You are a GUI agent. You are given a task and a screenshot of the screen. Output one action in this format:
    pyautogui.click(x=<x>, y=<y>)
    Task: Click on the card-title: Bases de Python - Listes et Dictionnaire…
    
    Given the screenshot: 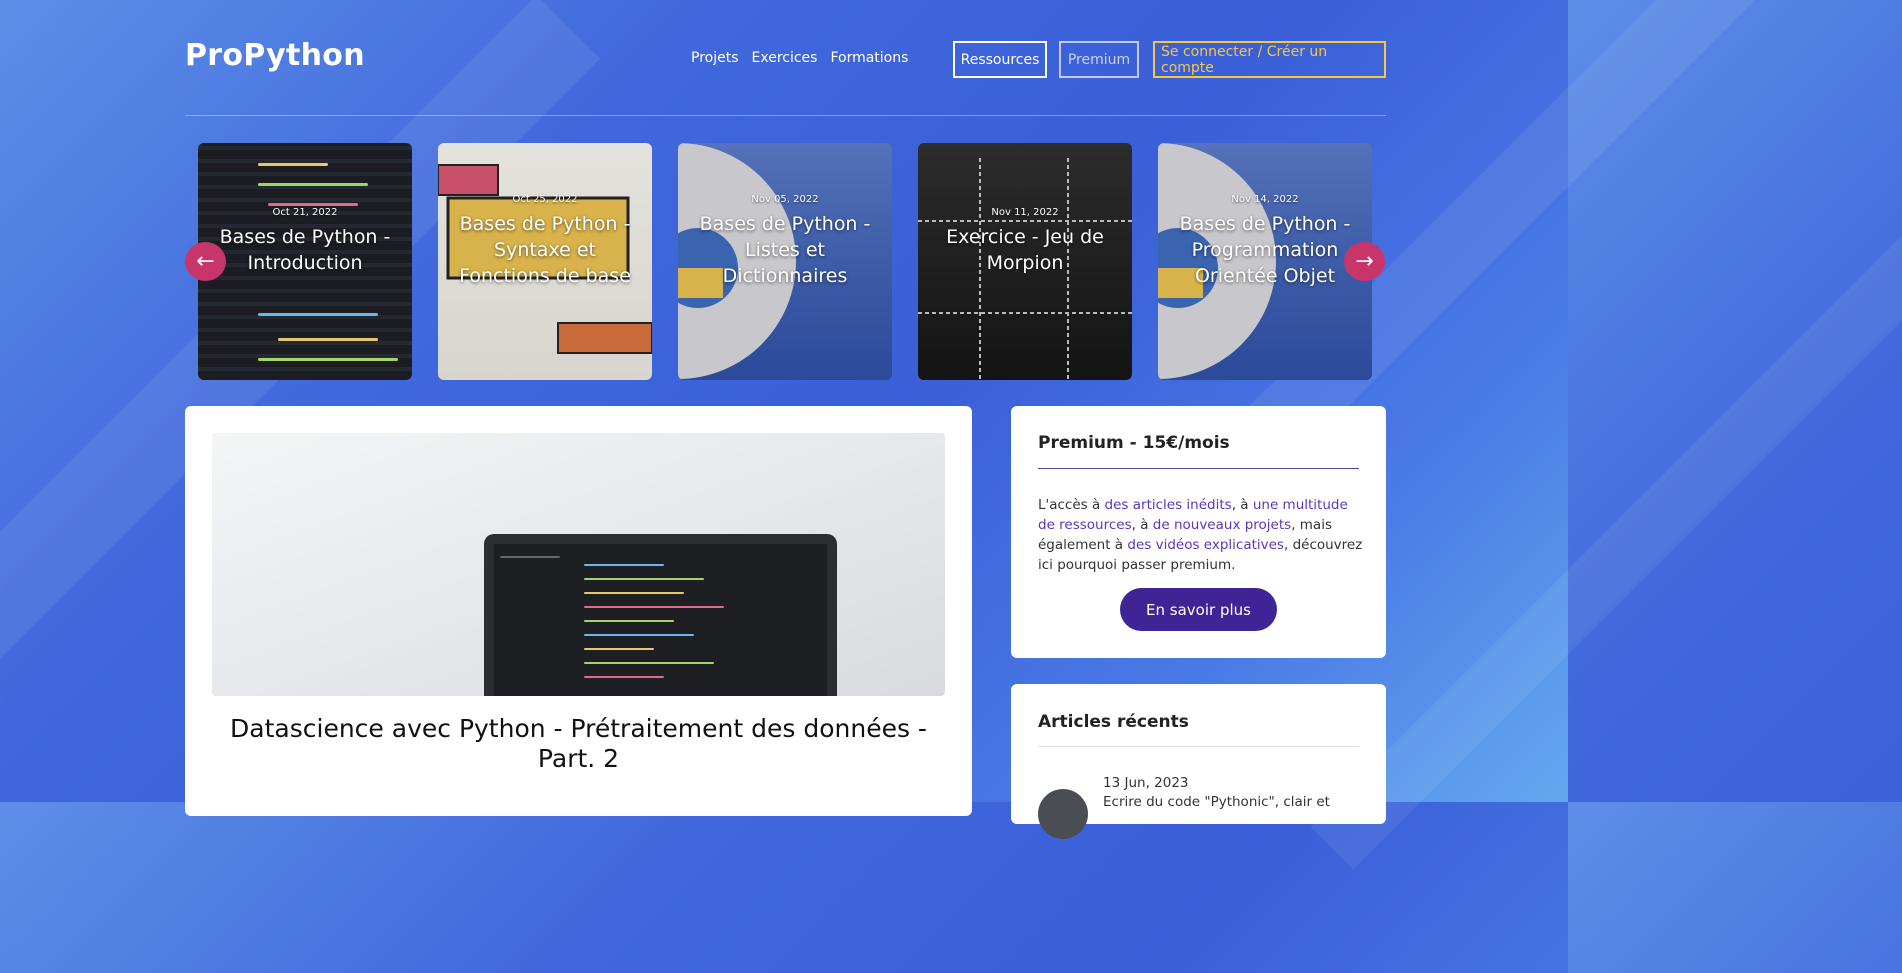 What is the action you would take?
    pyautogui.click(x=785, y=250)
    